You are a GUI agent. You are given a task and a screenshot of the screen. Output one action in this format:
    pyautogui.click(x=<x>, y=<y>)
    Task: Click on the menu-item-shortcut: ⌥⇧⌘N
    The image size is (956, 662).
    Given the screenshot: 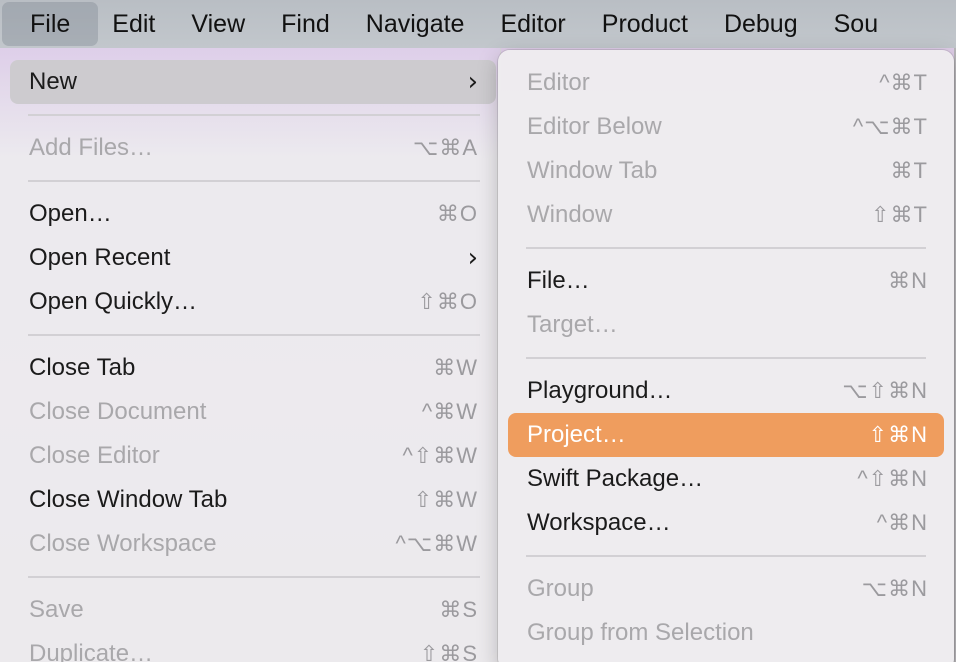 What is the action you would take?
    pyautogui.click(x=885, y=390)
    